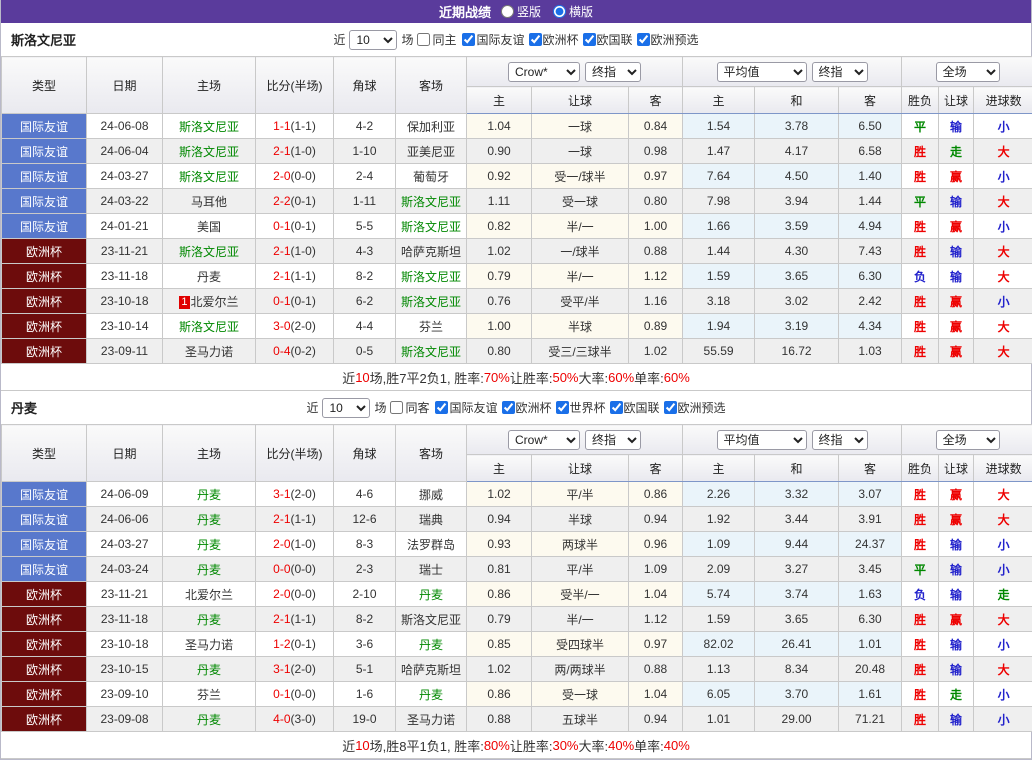 The width and height of the screenshot is (1032, 760). I want to click on filter-bar: 近 10 场 同客 国际友谊欧洲杯世界杯欧国联欧洲预选, so click(515, 408).